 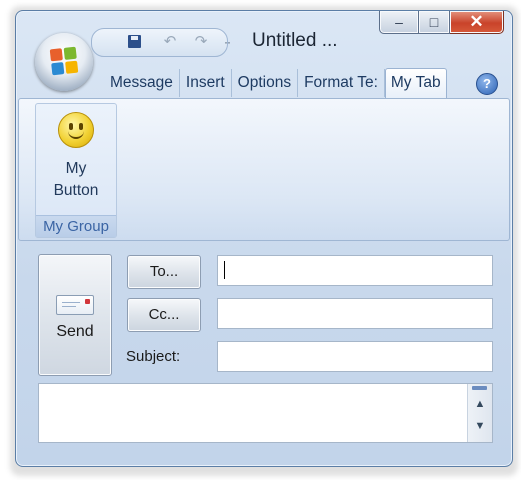 What do you see at coordinates (227, 42) in the screenshot?
I see `customize-toolbar-icon: ··` at bounding box center [227, 42].